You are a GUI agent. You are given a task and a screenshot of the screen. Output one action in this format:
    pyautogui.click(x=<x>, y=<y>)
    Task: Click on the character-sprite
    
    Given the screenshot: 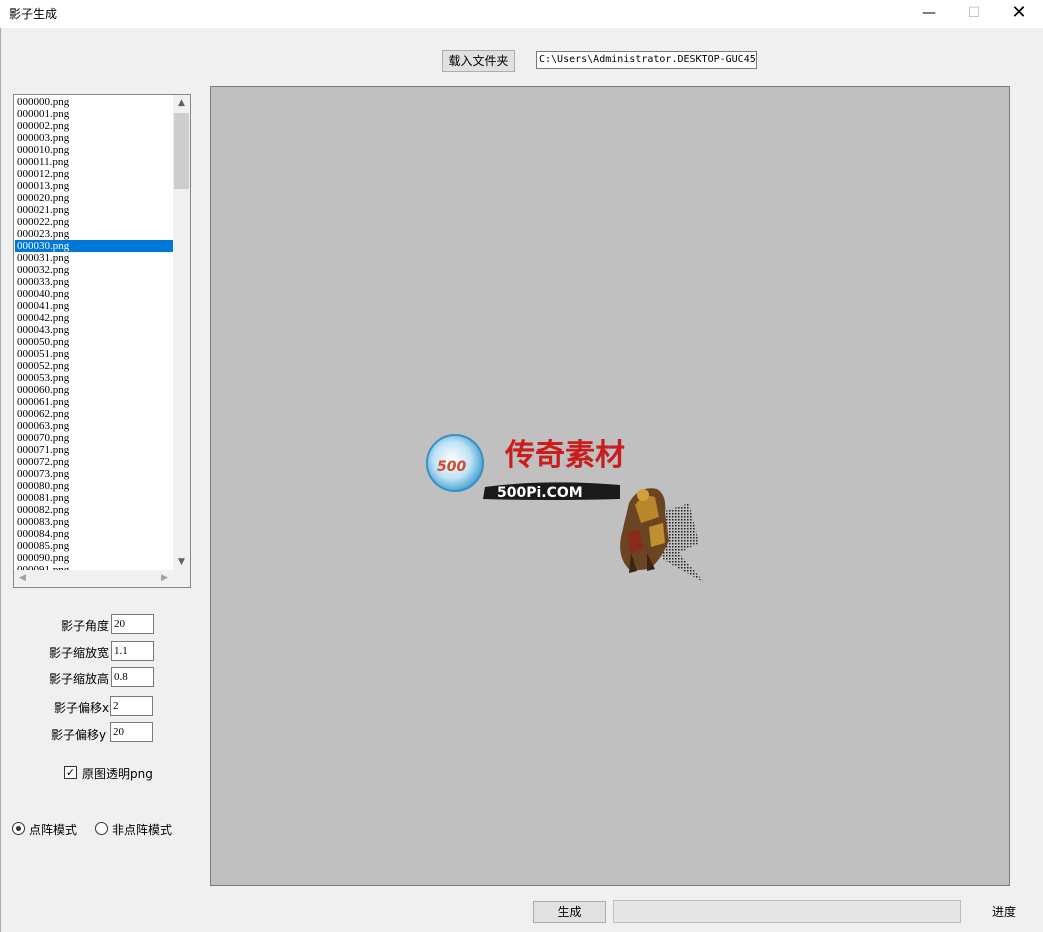 What is the action you would take?
    pyautogui.click(x=662, y=535)
    